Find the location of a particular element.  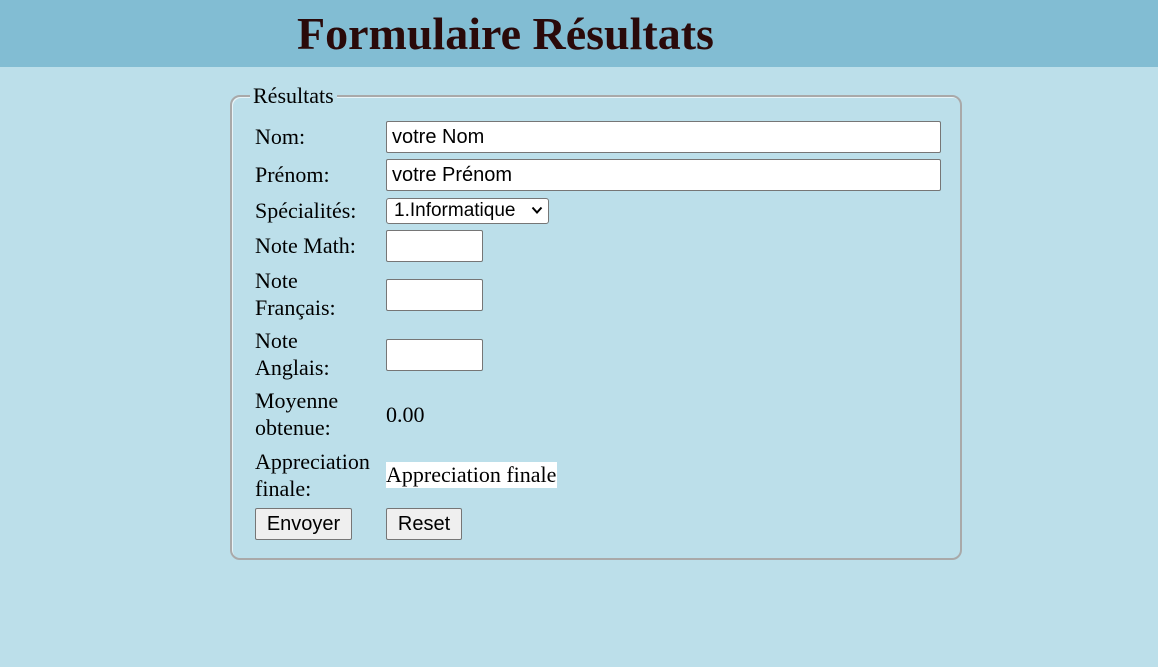

appreciation-value: Appreciation finale is located at coordinates (472, 475).